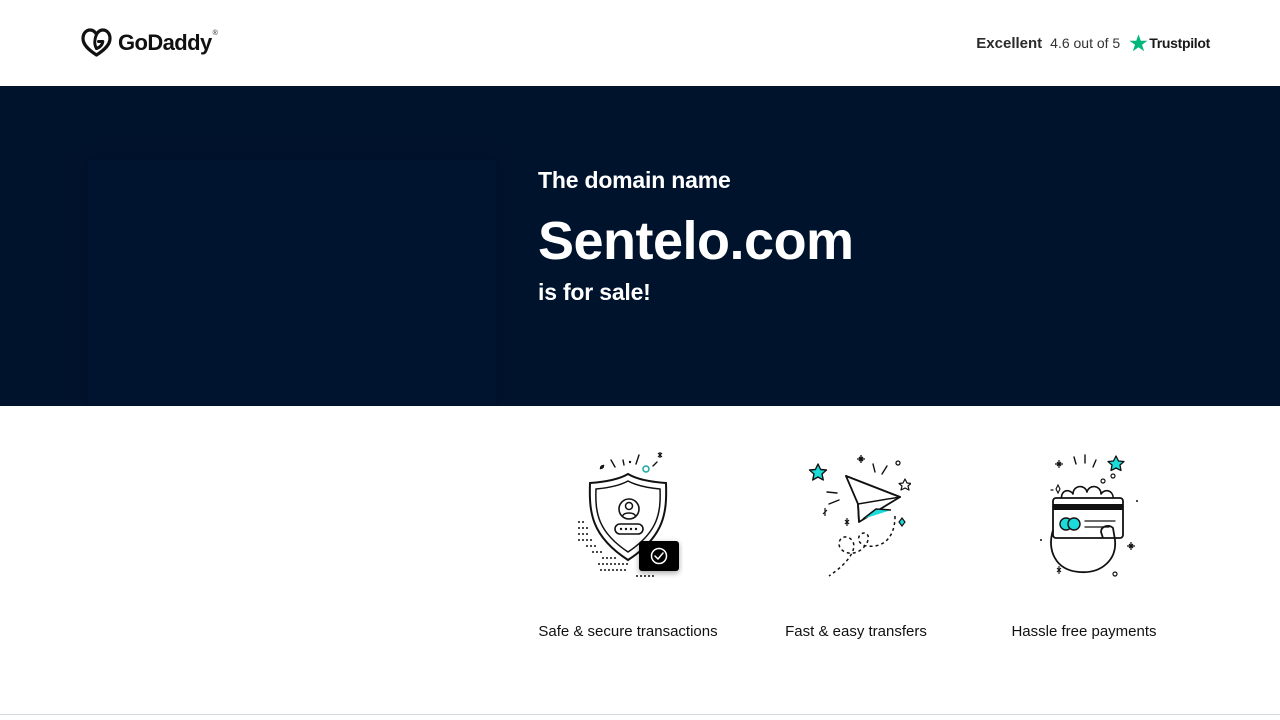 The width and height of the screenshot is (1280, 720). I want to click on trustpilot-wordmark: Trustpilot, so click(1179, 43).